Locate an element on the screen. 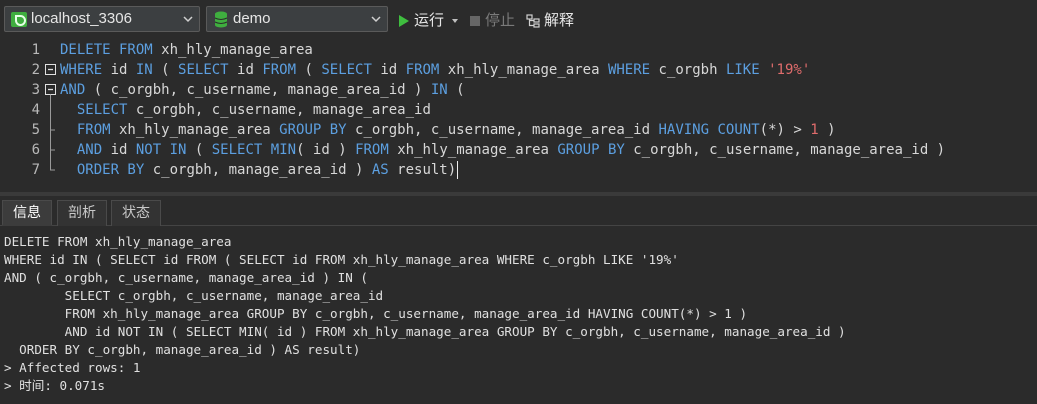 The height and width of the screenshot is (404, 1037). stop-button: 停止 is located at coordinates (492, 19).